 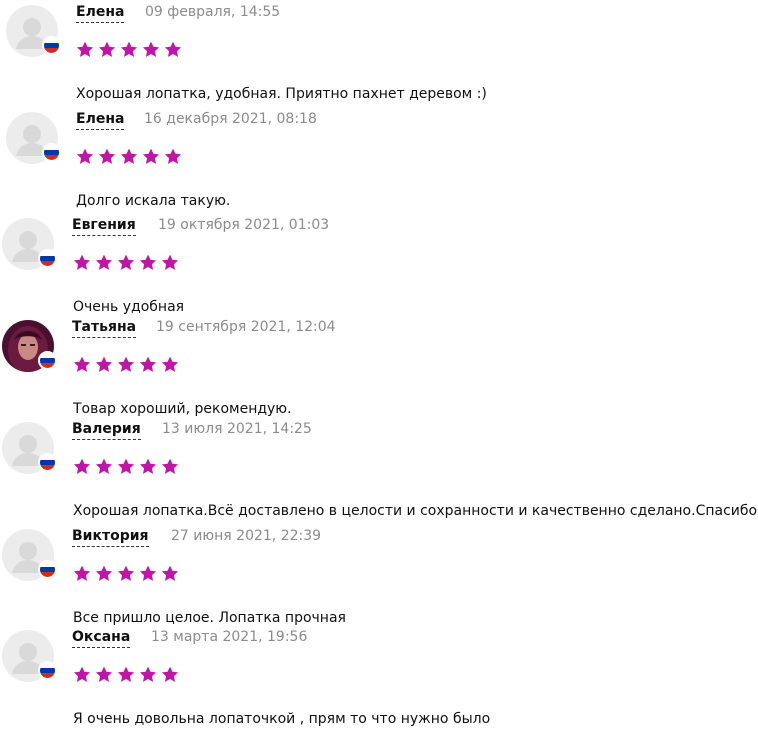 I want to click on review-text: Очень удобная, so click(x=129, y=307).